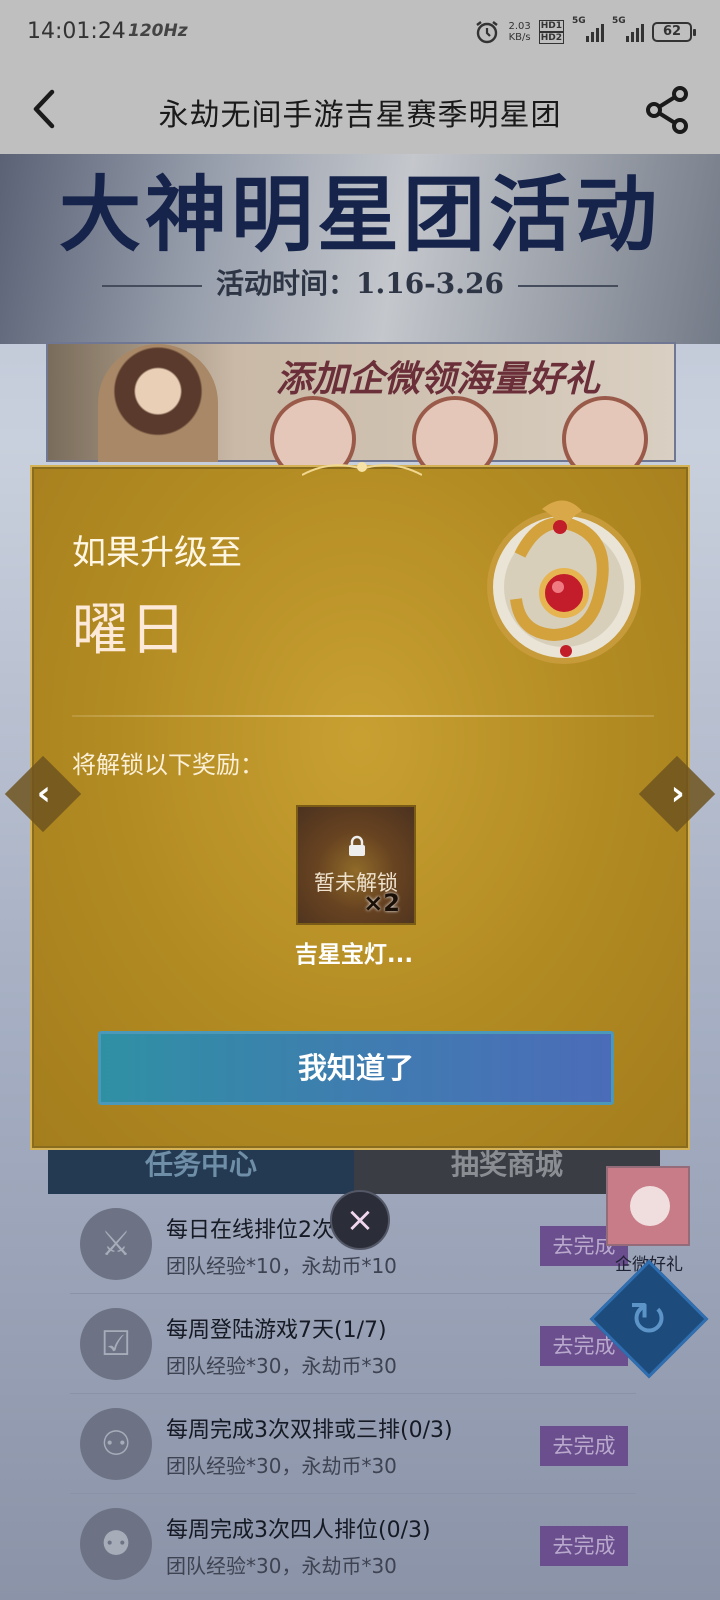 The image size is (720, 1600). Describe the element at coordinates (116, 1344) in the screenshot. I see `calendar-check-icon: ☑` at that location.